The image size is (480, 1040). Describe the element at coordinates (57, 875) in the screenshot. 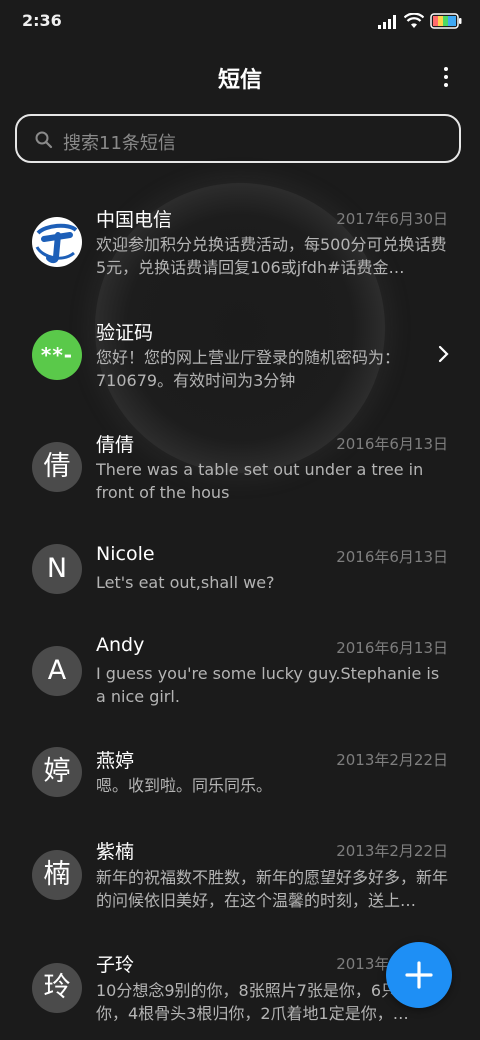

I see `avatar: 楠` at that location.